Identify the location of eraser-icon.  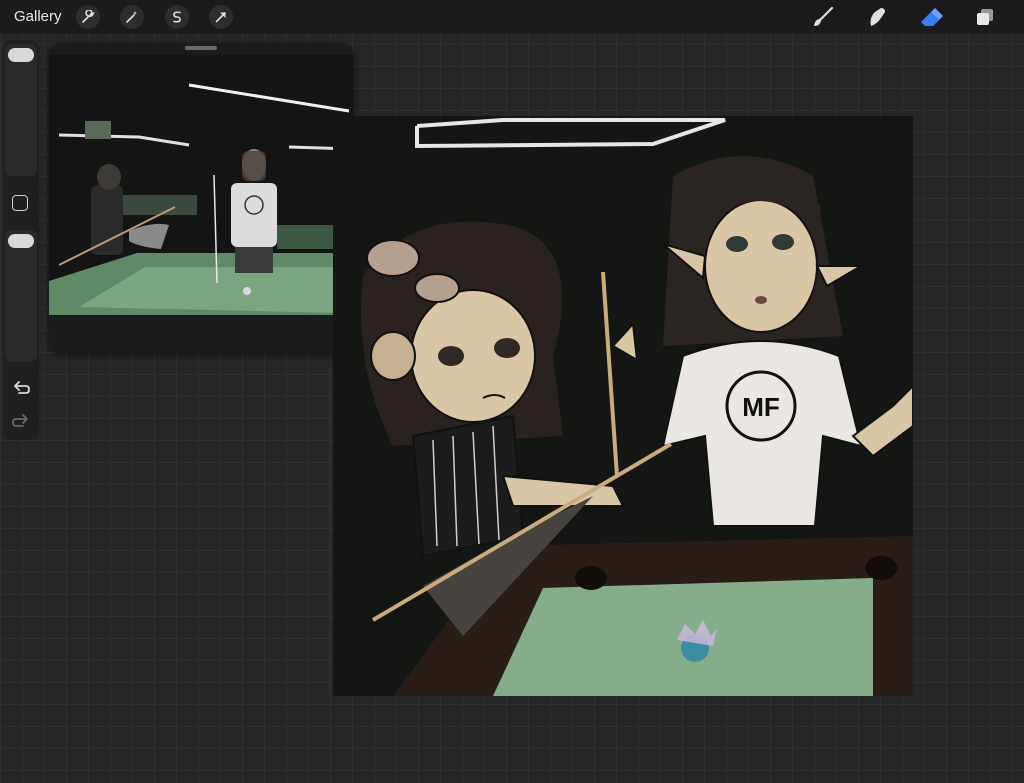
(932, 17).